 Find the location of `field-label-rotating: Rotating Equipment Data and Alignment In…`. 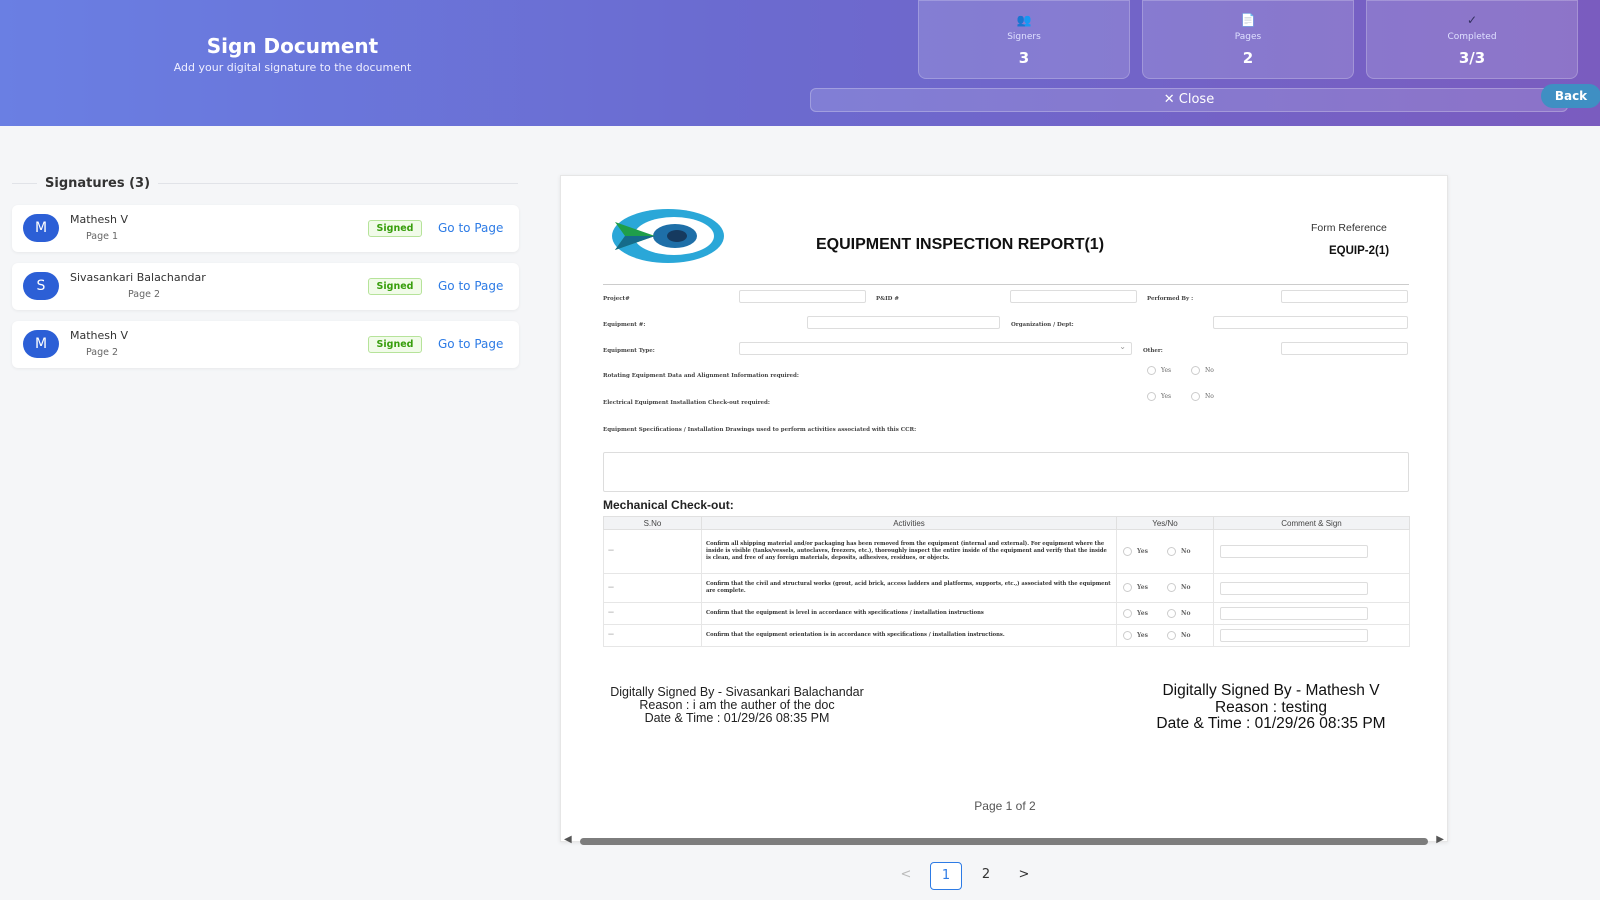

field-label-rotating: Rotating Equipment Data and Alignment In… is located at coordinates (701, 376).